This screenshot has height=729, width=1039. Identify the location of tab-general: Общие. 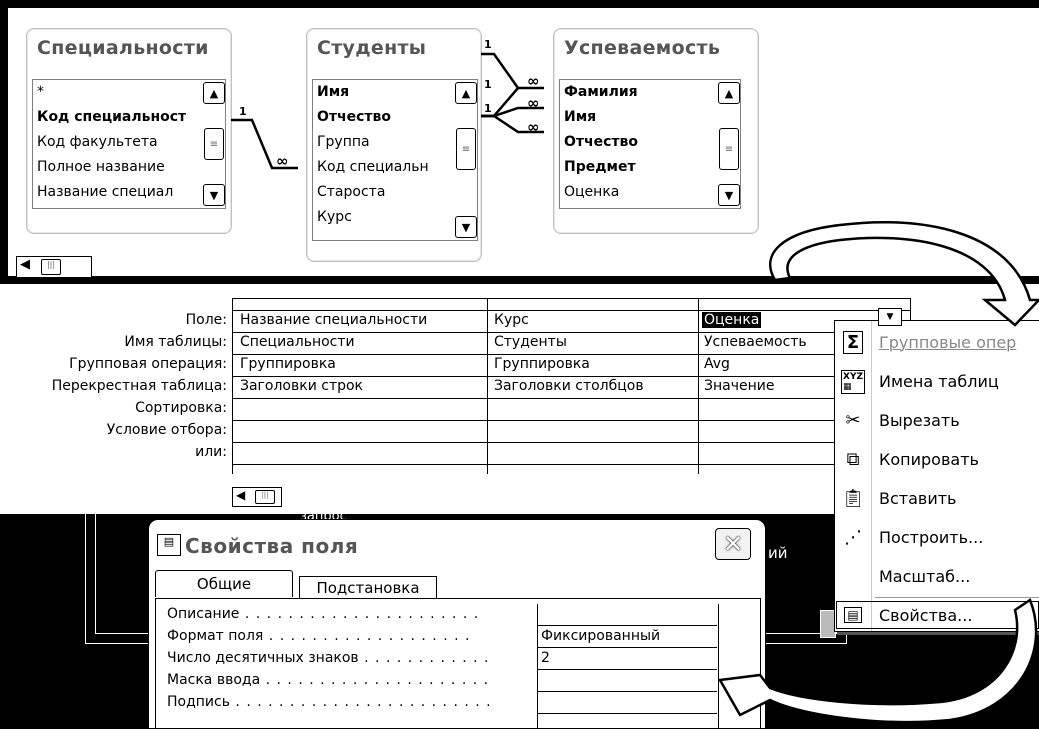
(224, 583).